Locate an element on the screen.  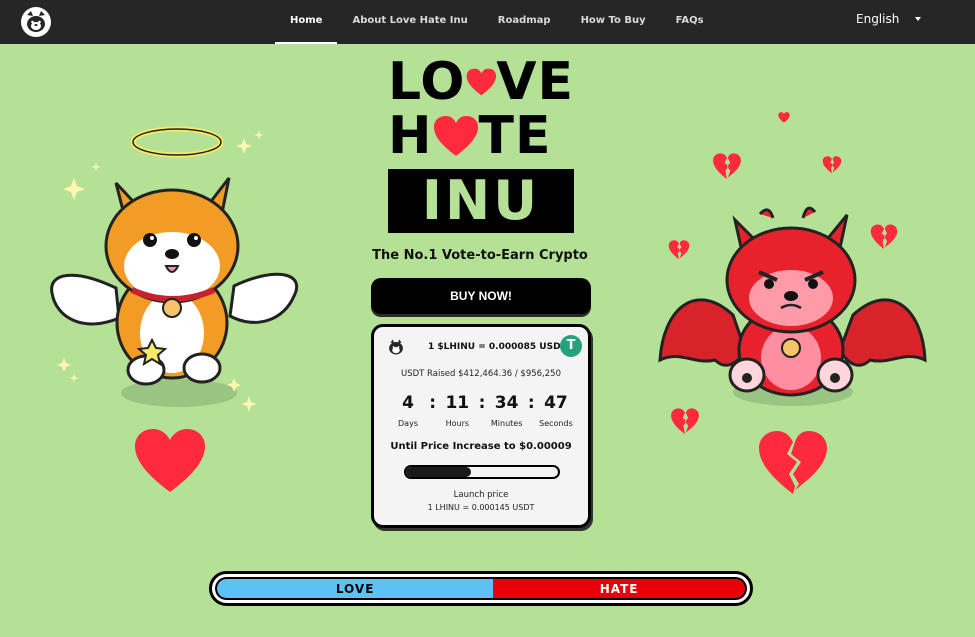
title-line-hate: H TE is located at coordinates (481, 136).